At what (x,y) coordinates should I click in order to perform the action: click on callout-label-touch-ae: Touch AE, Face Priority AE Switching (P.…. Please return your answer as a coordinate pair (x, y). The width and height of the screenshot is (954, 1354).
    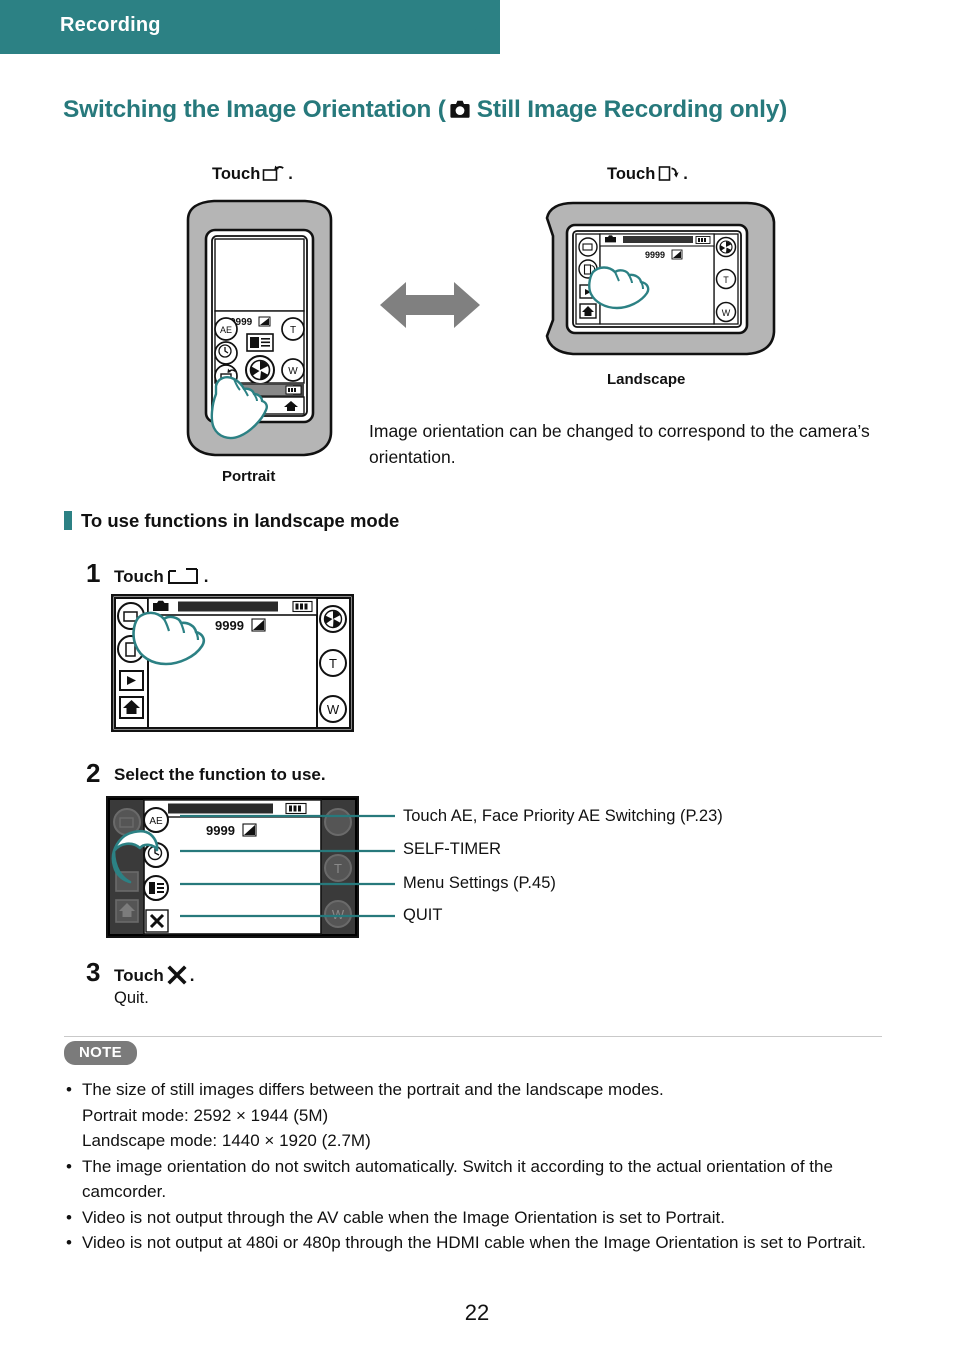
    Looking at the image, I should click on (563, 816).